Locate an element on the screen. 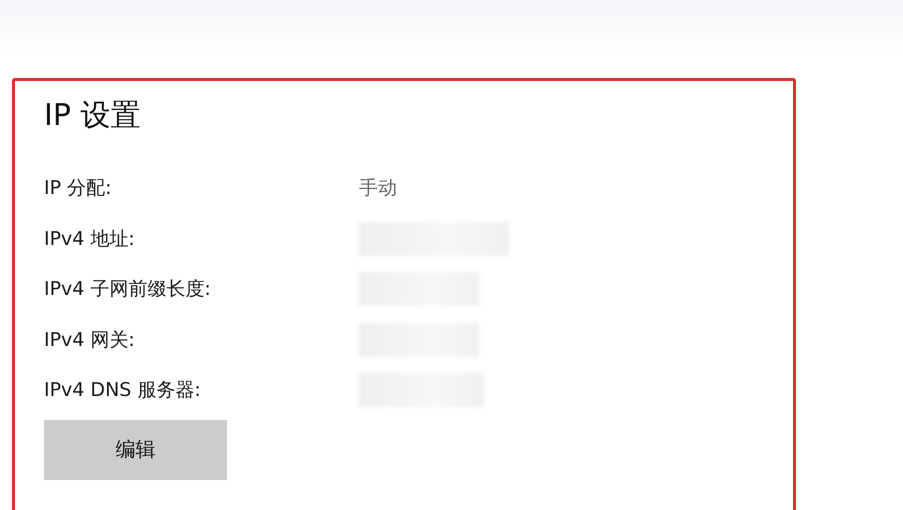 The width and height of the screenshot is (903, 510). field-label: IPv4 地址: is located at coordinates (90, 239).